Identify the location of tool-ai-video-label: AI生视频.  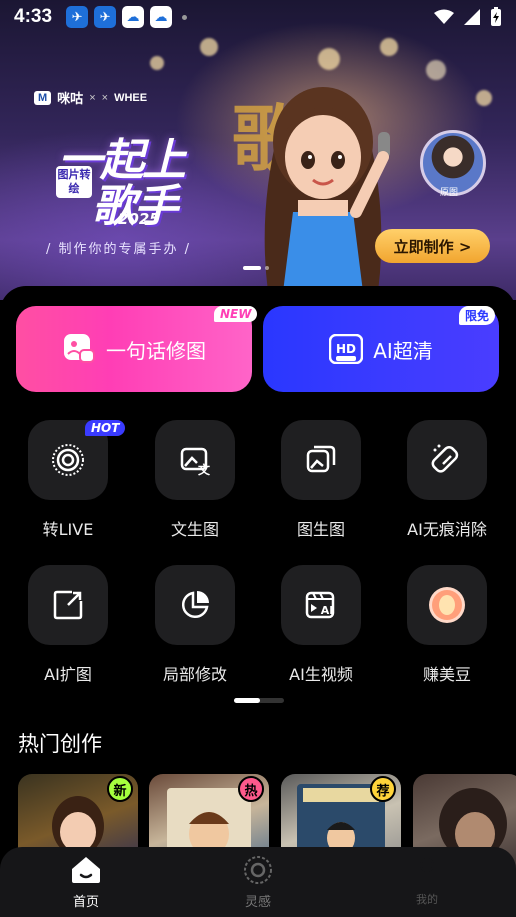
(321, 674).